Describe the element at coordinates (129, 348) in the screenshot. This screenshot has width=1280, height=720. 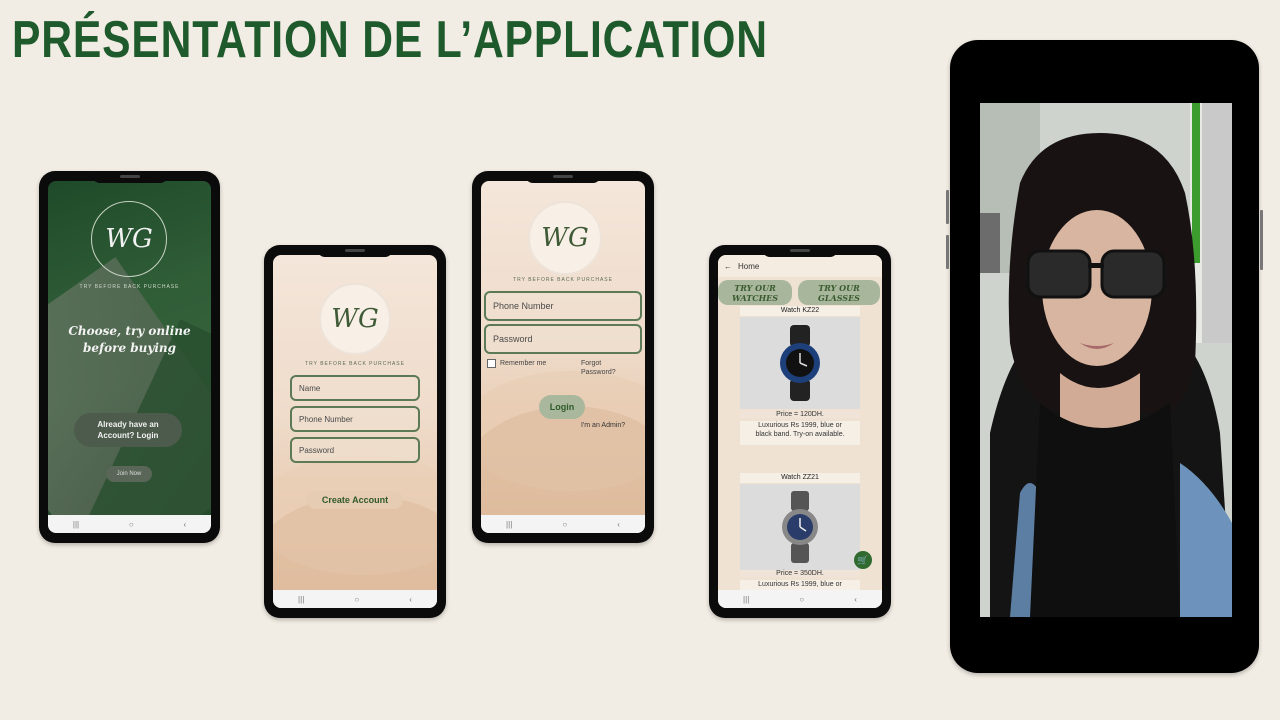
I see `headline-line: before buying` at that location.